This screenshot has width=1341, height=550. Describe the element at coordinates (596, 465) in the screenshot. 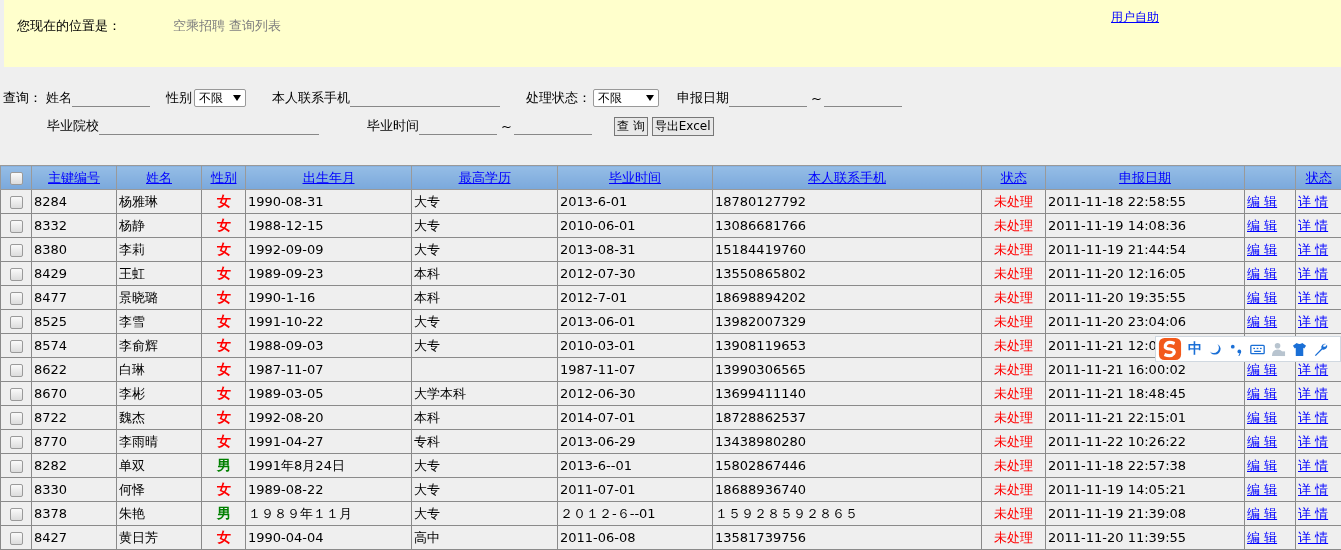

I see `table-cell: 2013-6--01` at that location.